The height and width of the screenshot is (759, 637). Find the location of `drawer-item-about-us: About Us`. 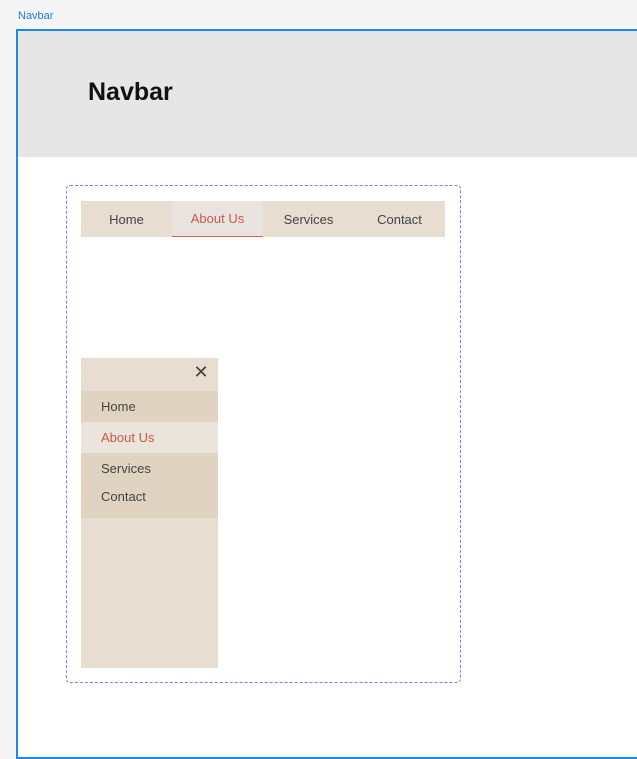

drawer-item-about-us: About Us is located at coordinates (149, 437).